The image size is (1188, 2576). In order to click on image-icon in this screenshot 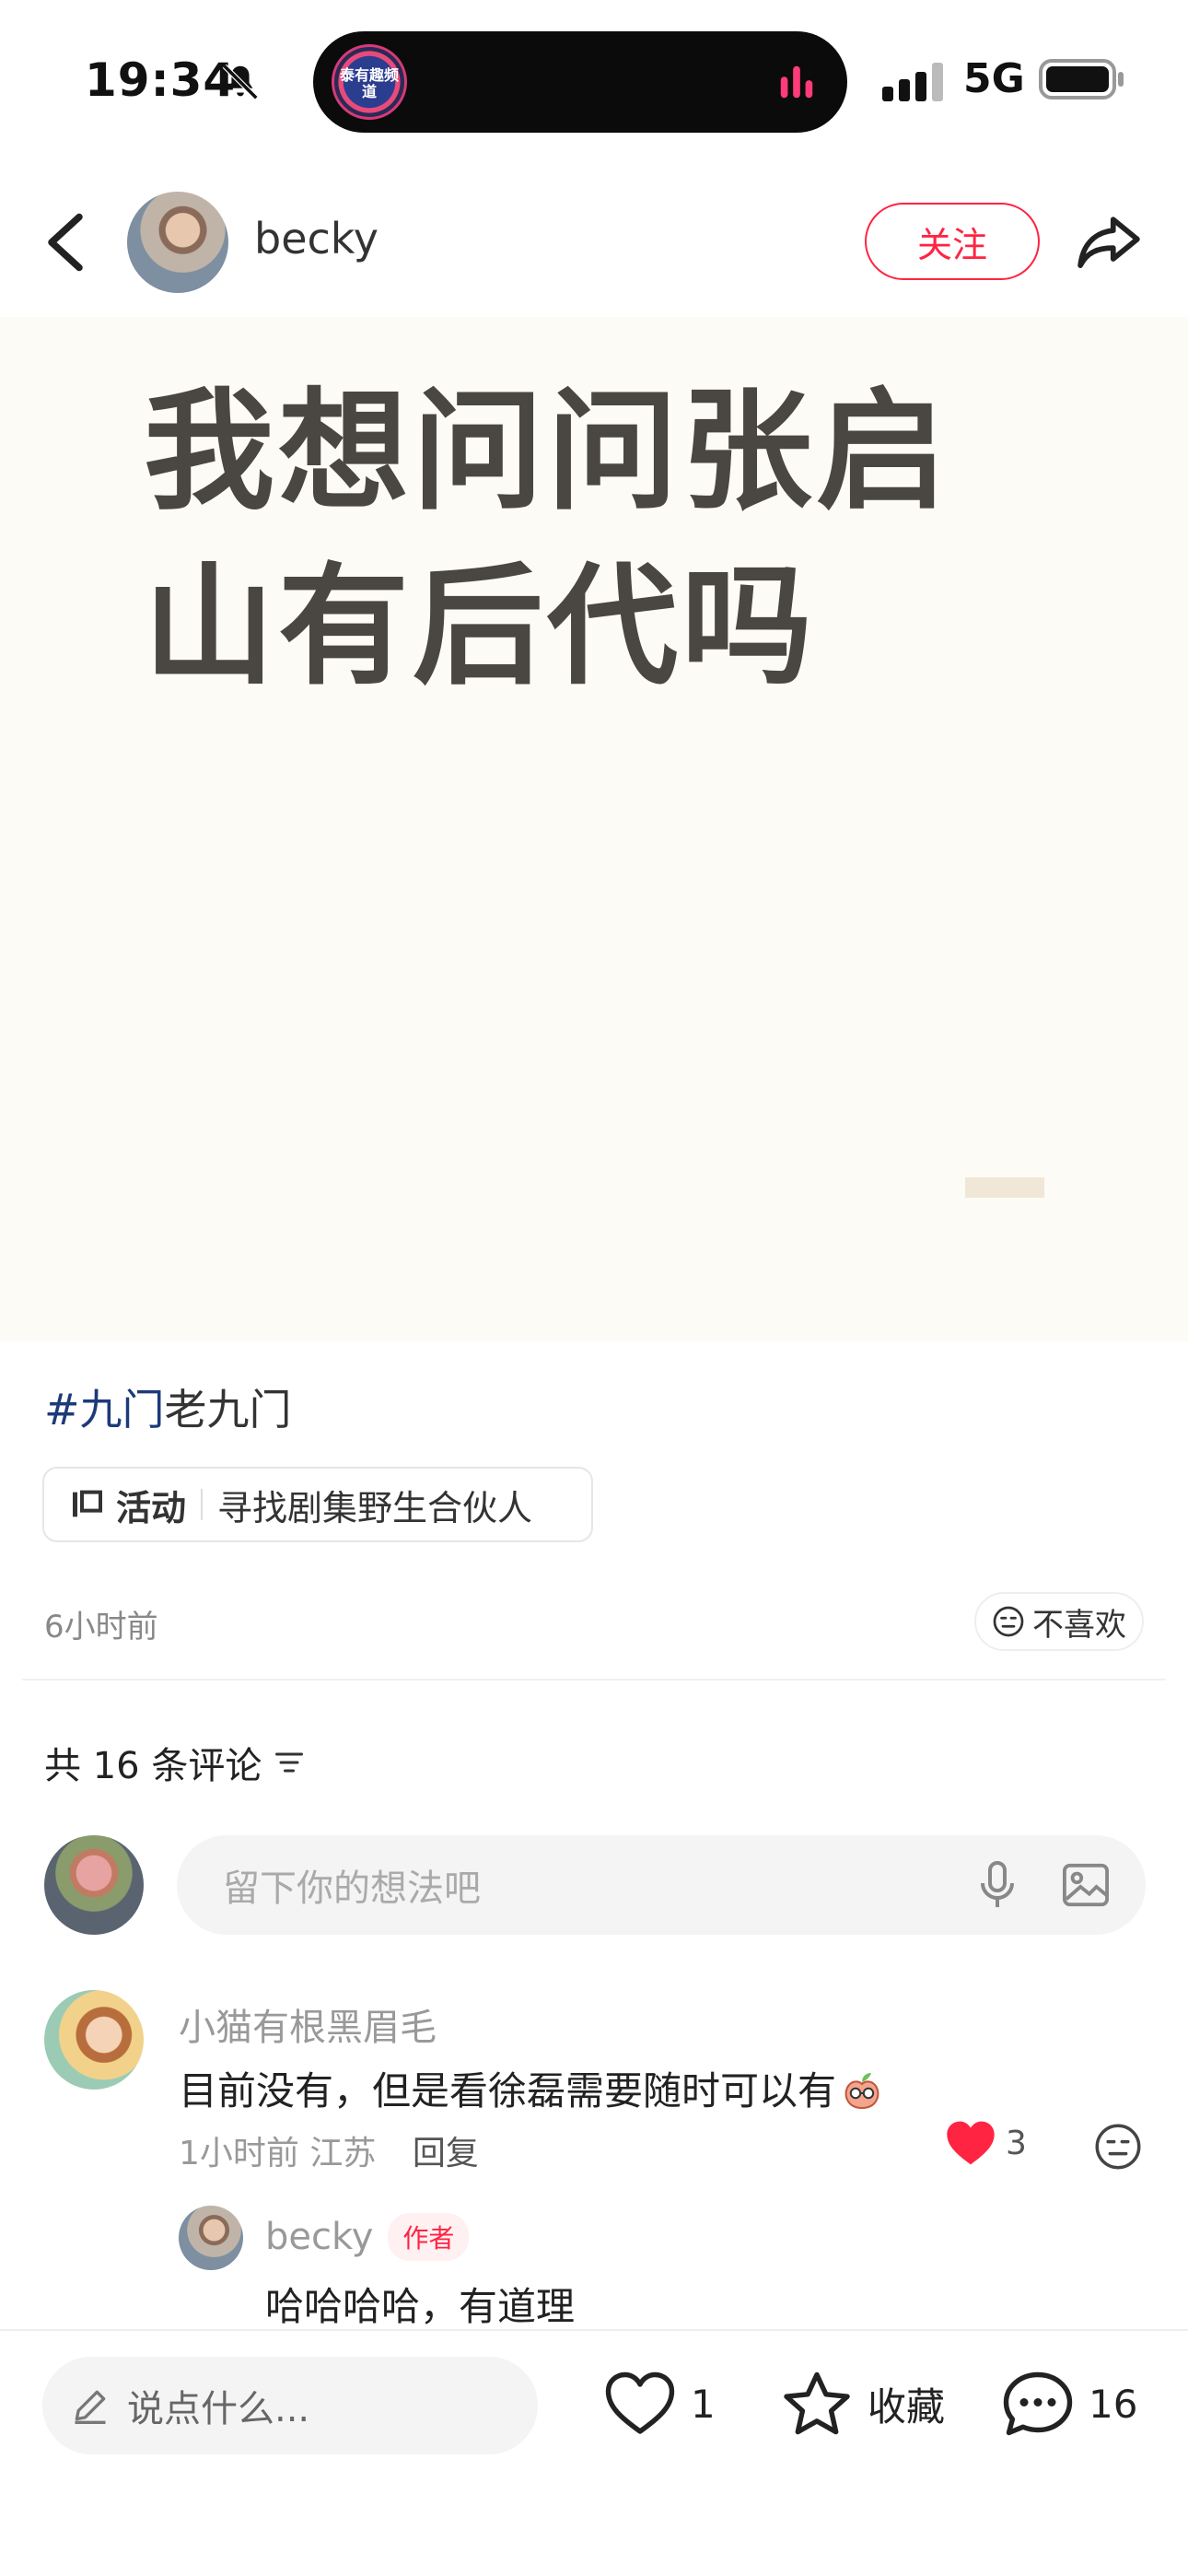, I will do `click(1086, 1885)`.